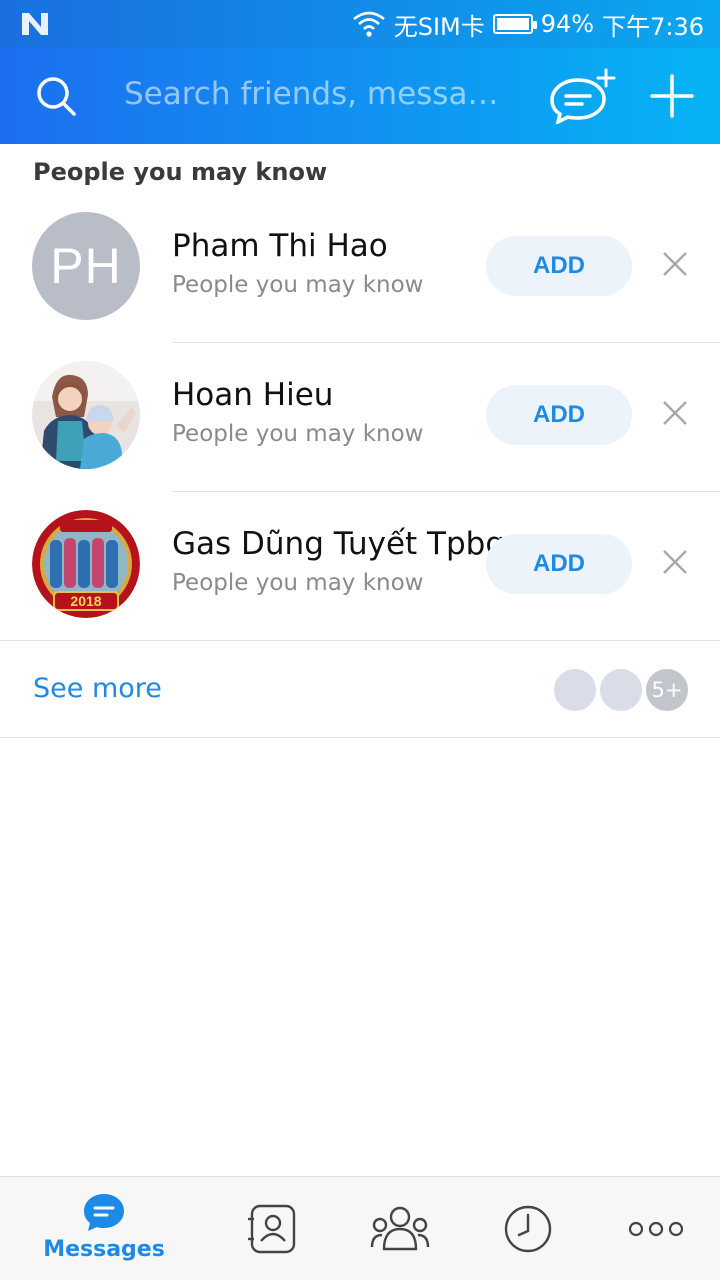 This screenshot has width=720, height=1280. I want to click on more-count-badge: 5+, so click(667, 690).